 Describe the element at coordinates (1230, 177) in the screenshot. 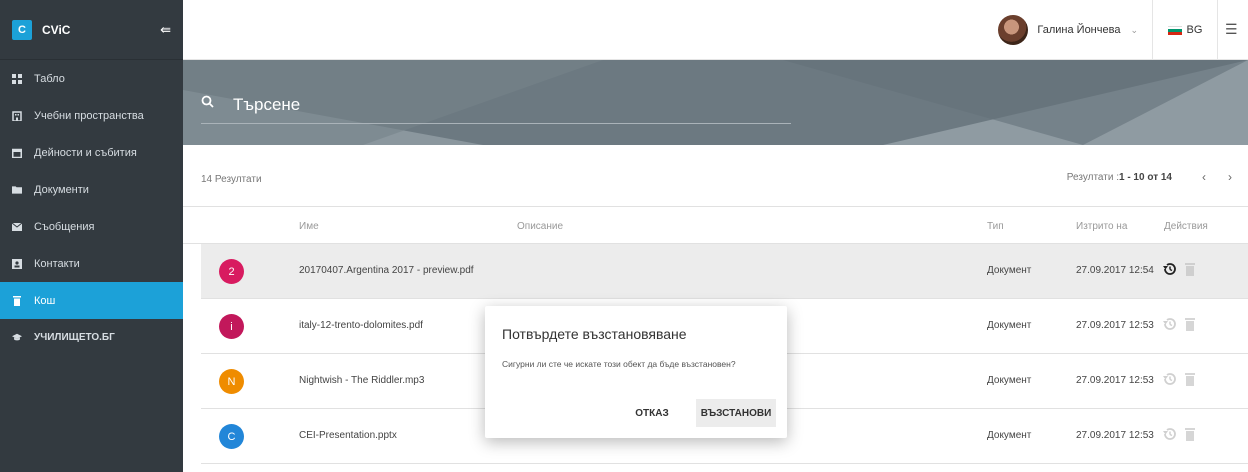

I see `next-page-button: ›` at that location.